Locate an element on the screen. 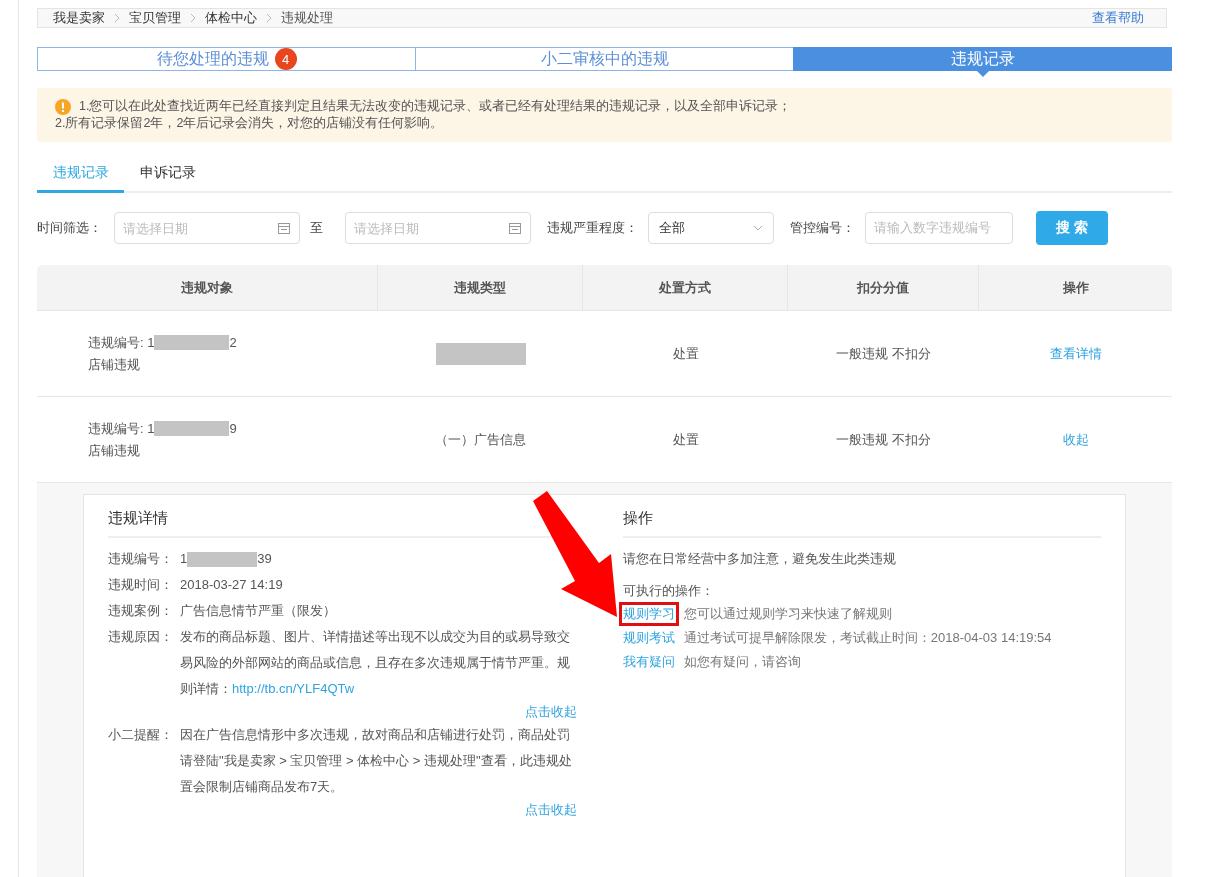  filter-label: 至 is located at coordinates (316, 228).